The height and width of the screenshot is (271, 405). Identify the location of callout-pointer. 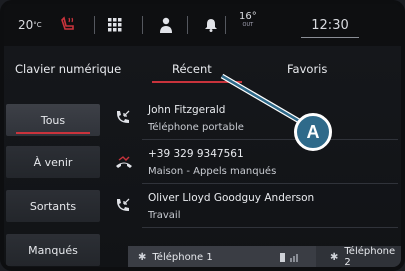
(264, 100).